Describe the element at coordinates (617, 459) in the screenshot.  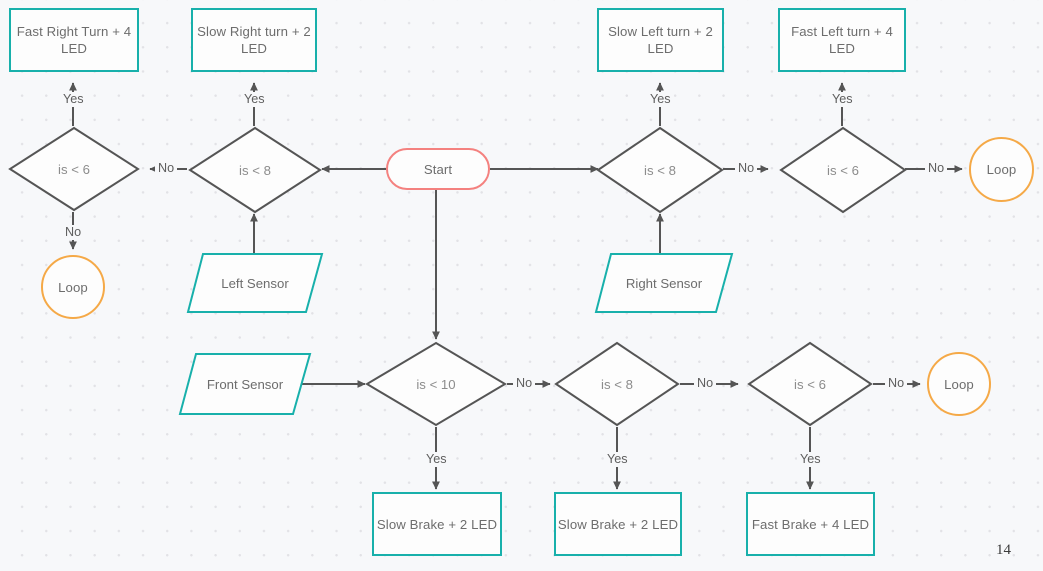
I see `edge-label-yes-front8: Yes` at that location.